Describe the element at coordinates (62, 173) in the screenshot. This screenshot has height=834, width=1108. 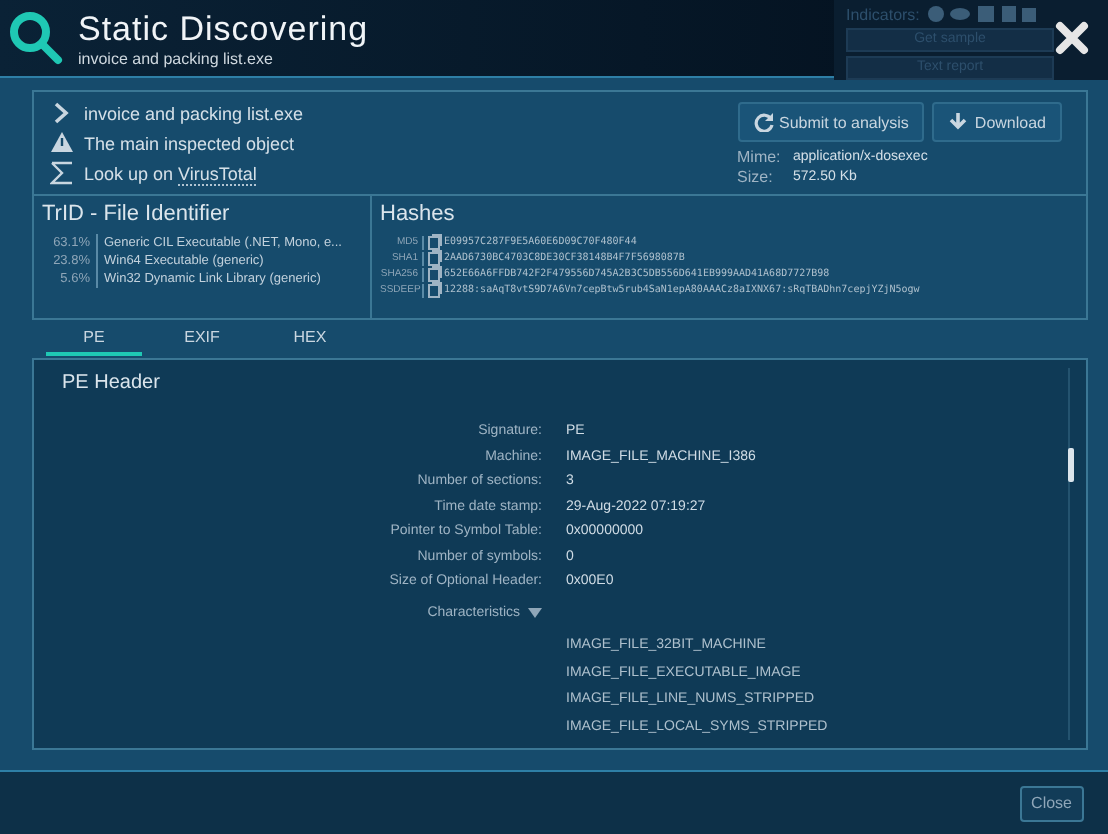
I see `sigma-icon` at that location.